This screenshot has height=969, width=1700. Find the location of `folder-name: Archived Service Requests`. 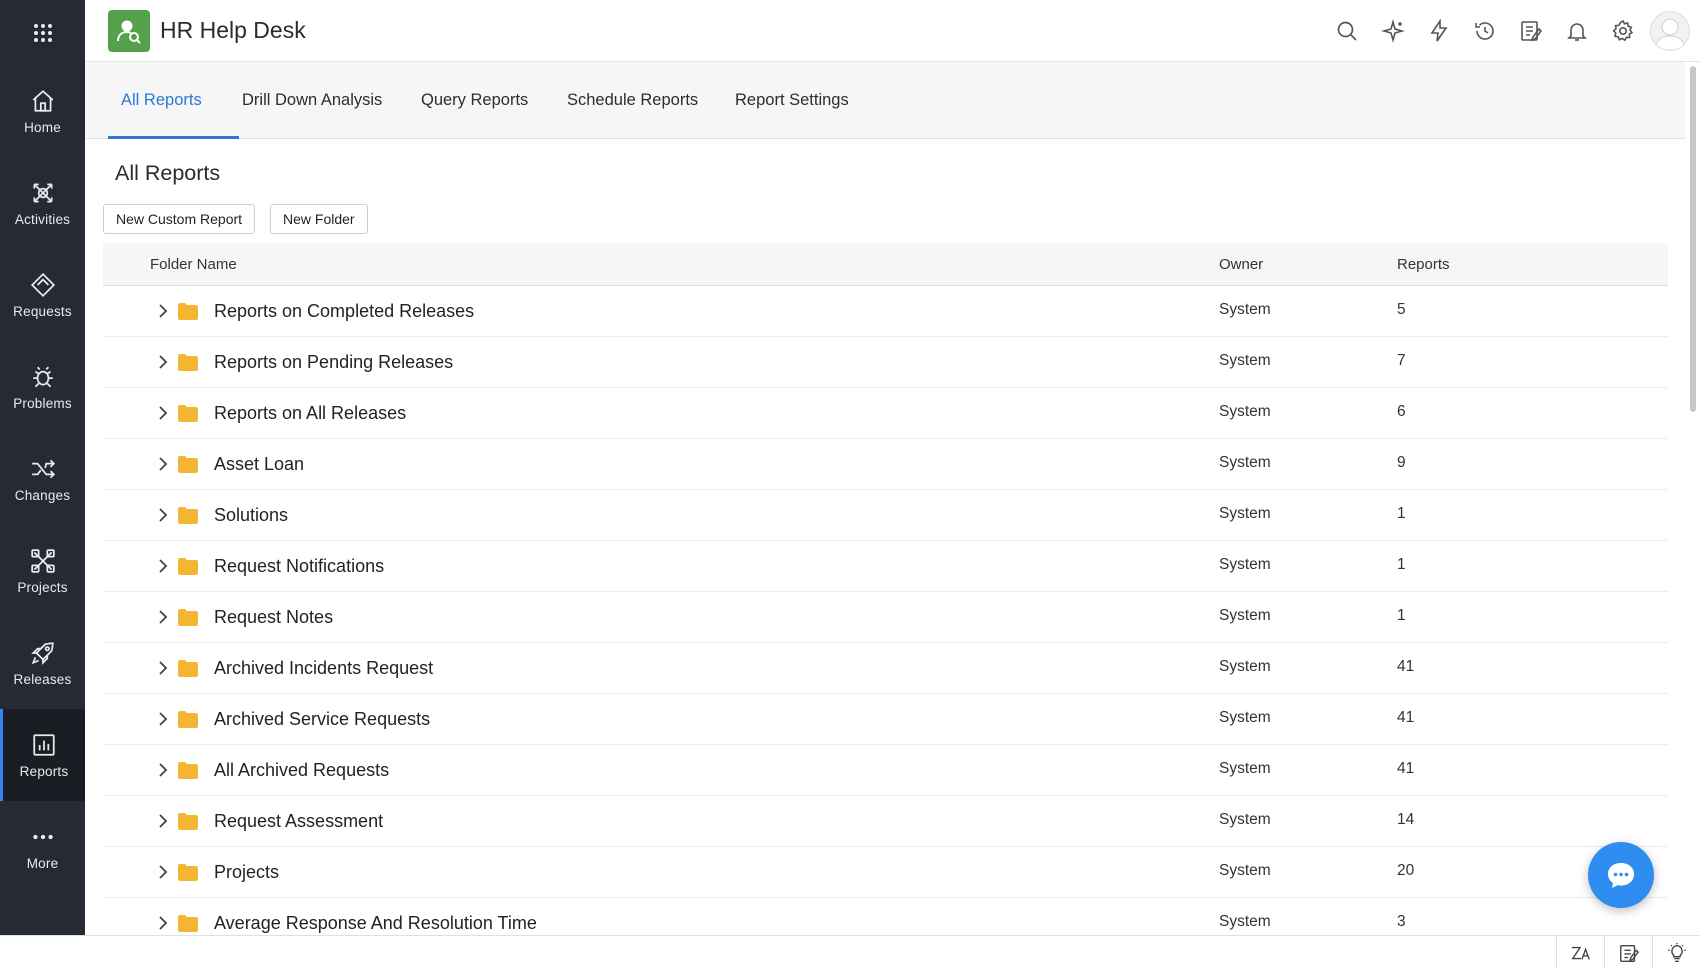

folder-name: Archived Service Requests is located at coordinates (322, 719).